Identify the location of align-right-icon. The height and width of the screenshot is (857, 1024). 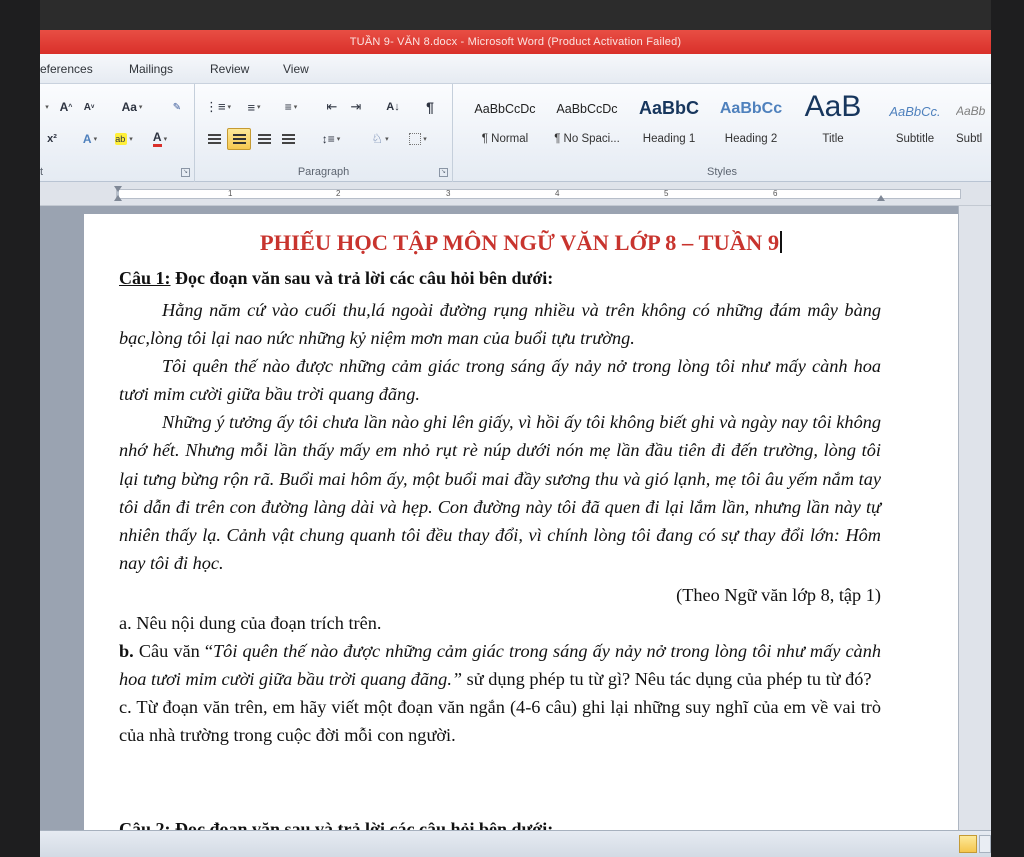
(264, 139).